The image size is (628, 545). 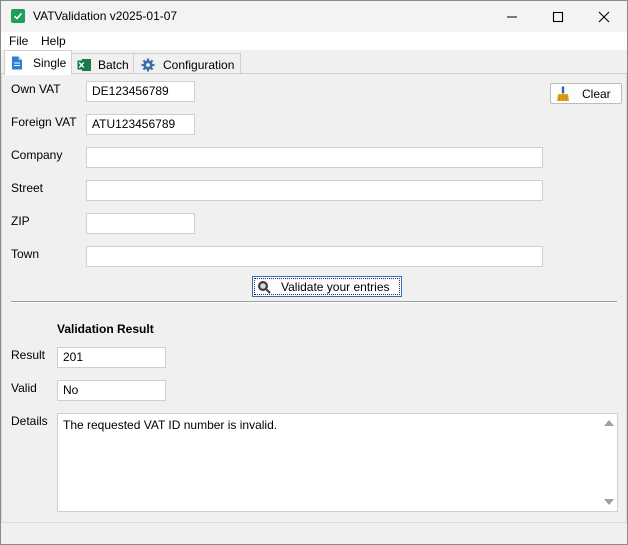 What do you see at coordinates (37, 155) in the screenshot?
I see `company-label: Company` at bounding box center [37, 155].